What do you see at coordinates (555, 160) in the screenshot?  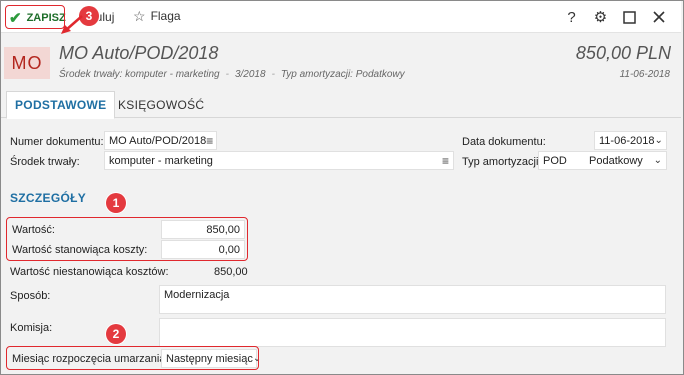 I see `amort-type-code: POD` at bounding box center [555, 160].